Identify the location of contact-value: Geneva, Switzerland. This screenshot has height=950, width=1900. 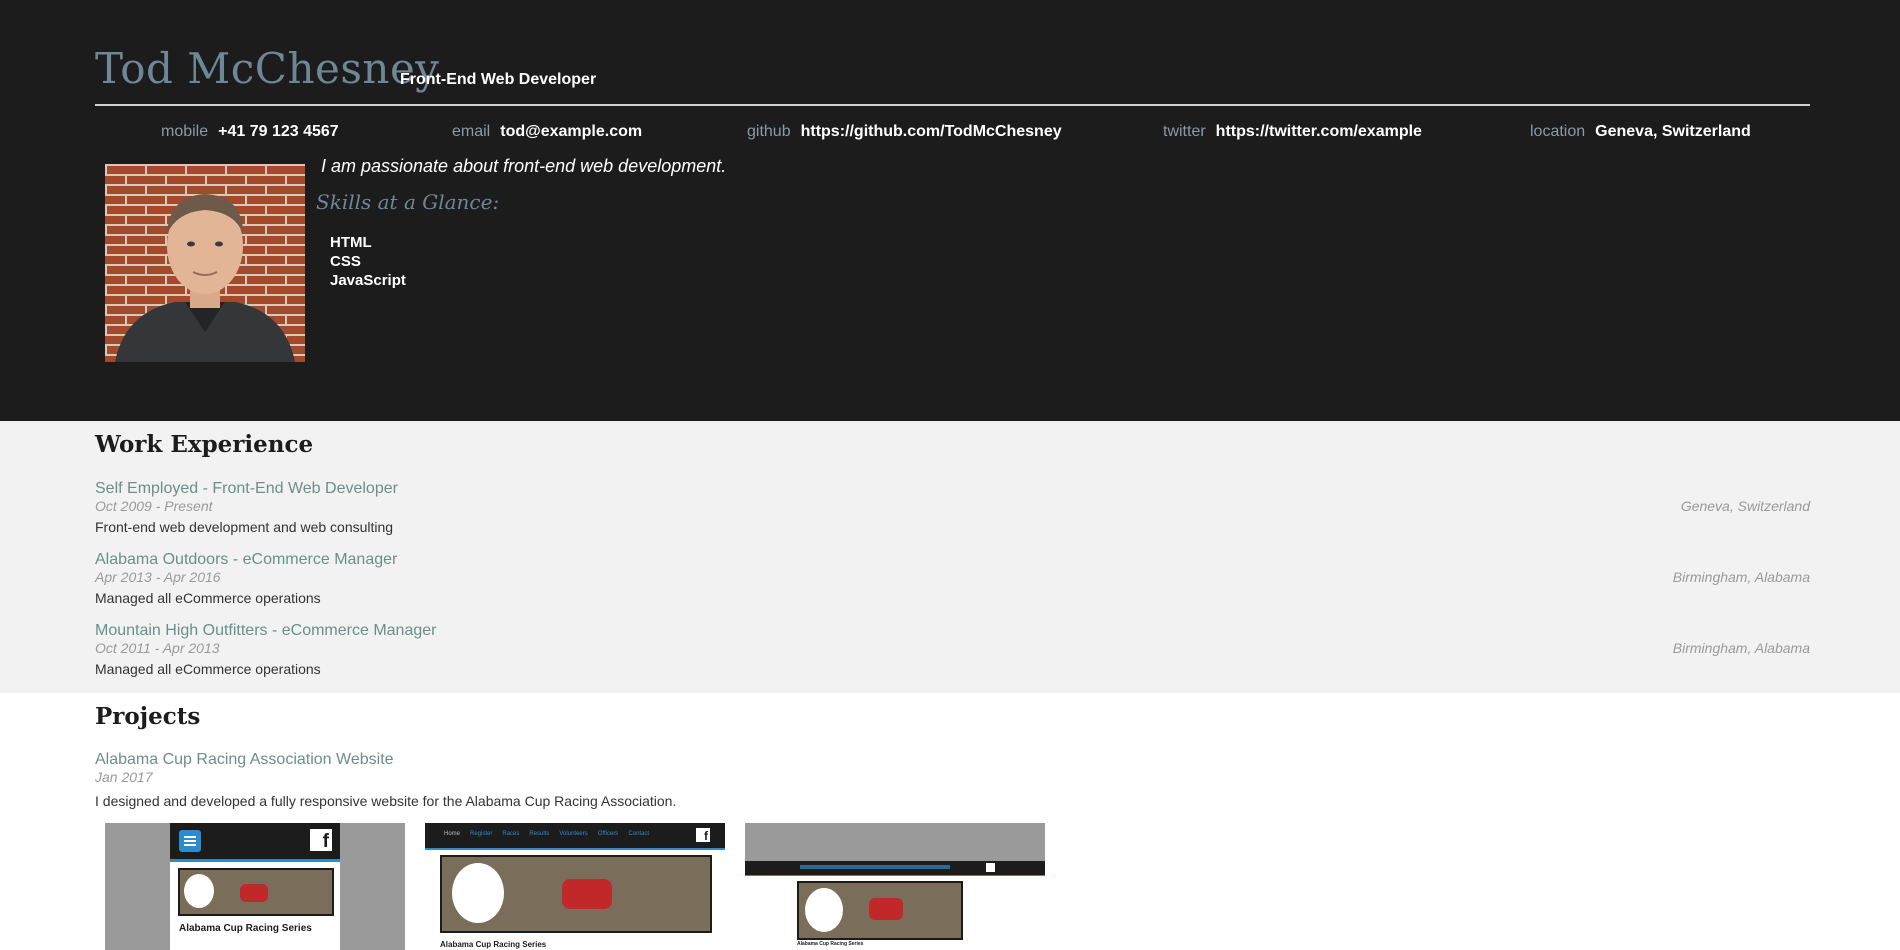
(1673, 131).